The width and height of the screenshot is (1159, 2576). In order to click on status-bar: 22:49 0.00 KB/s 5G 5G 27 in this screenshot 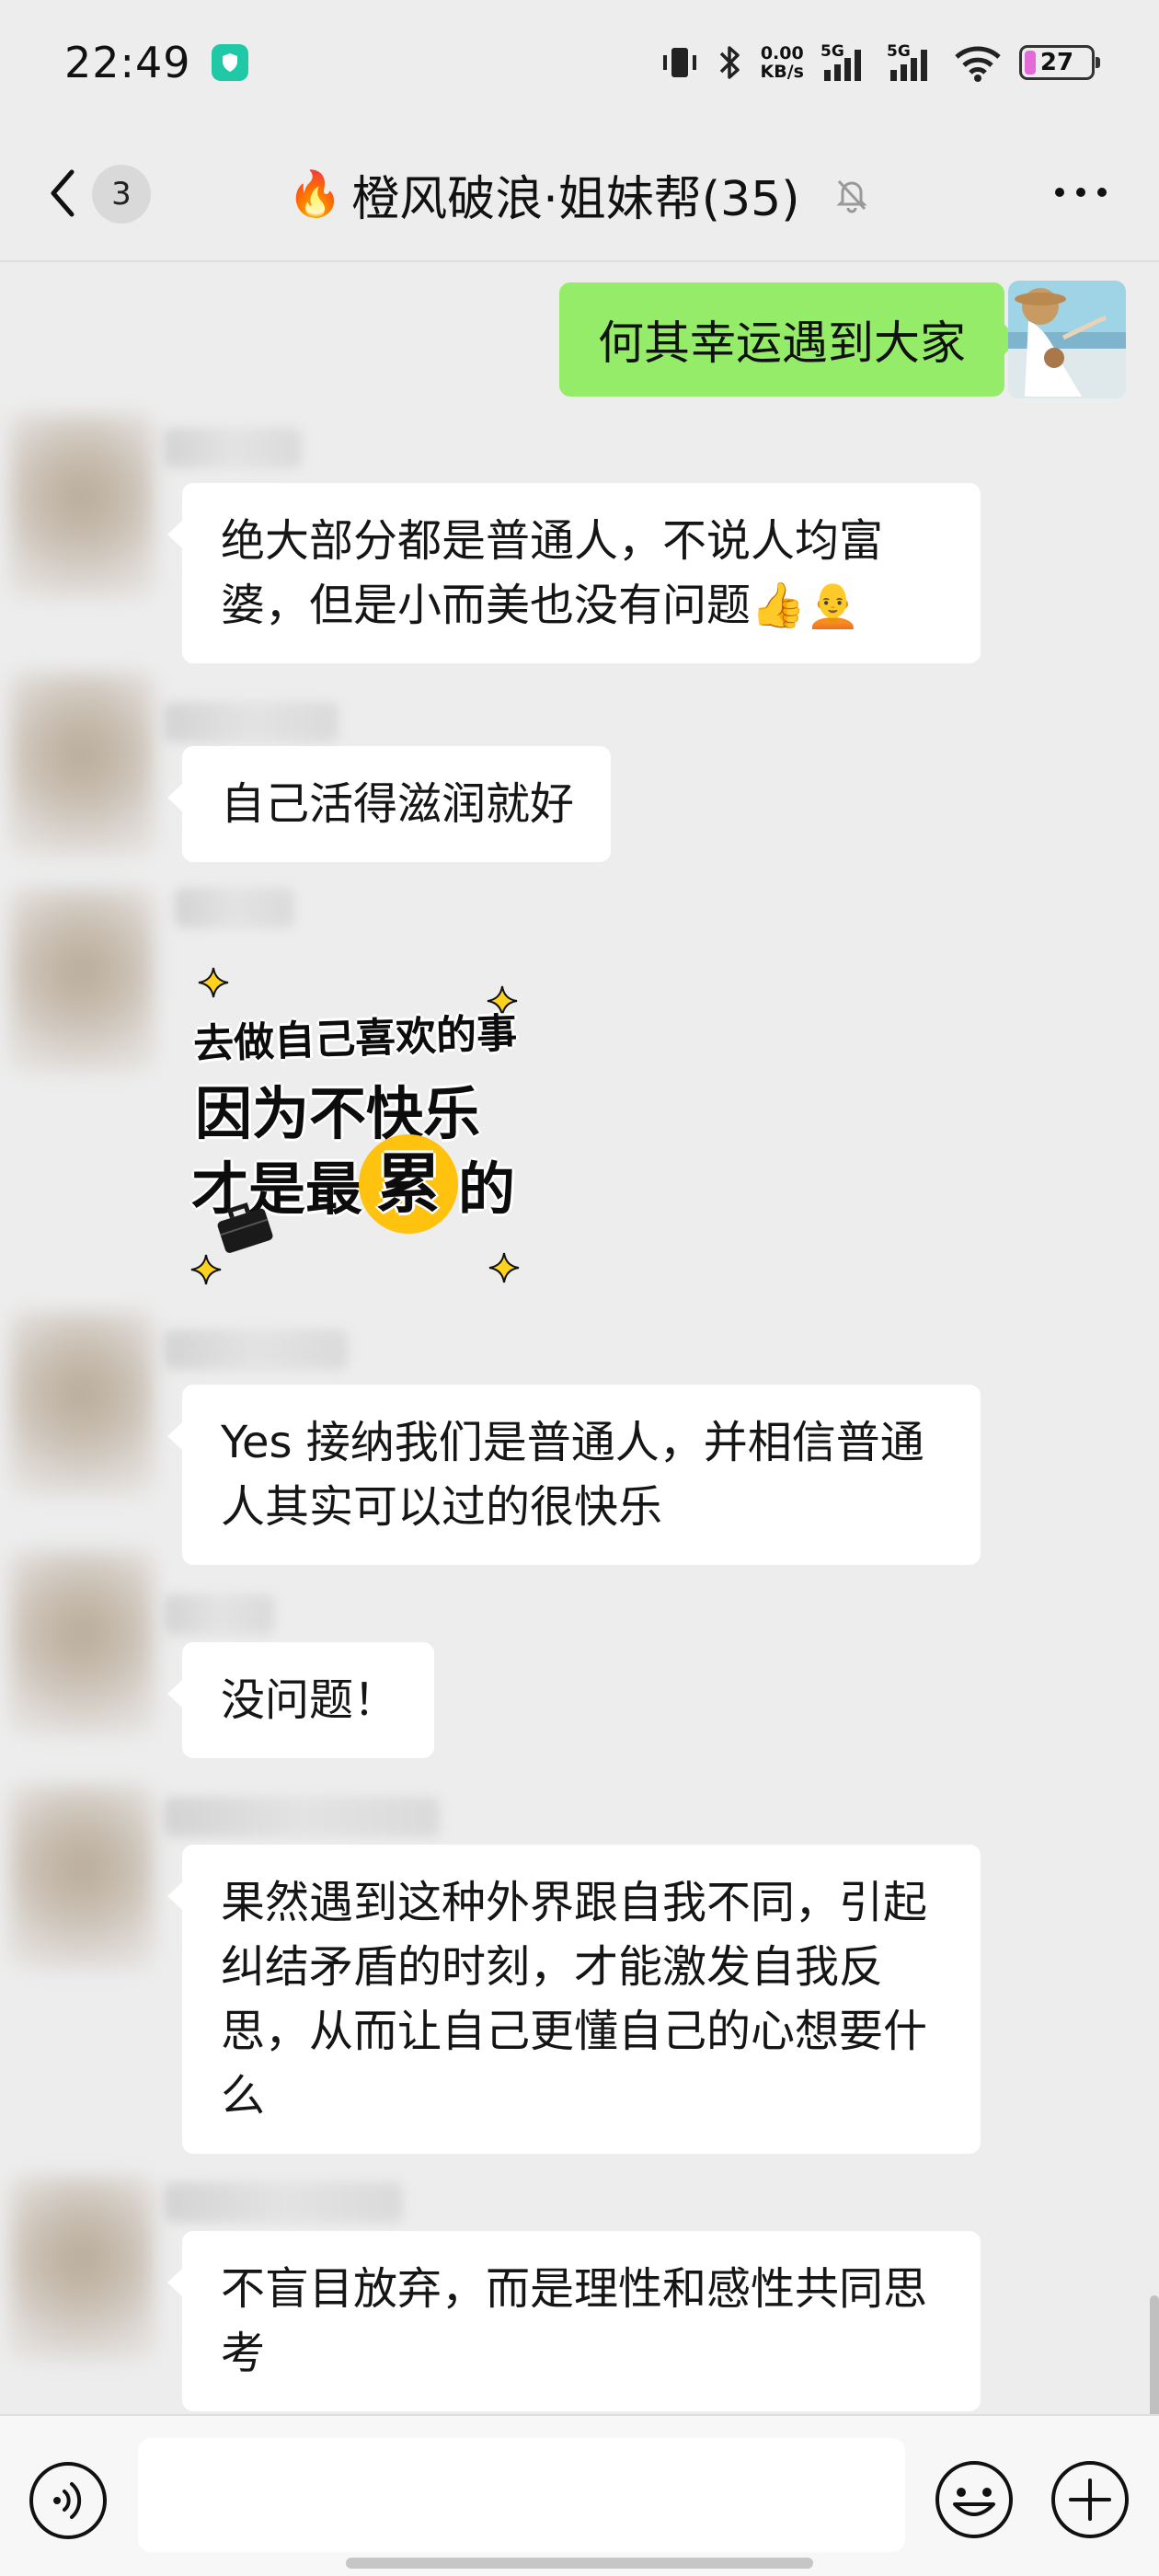, I will do `click(579, 62)`.